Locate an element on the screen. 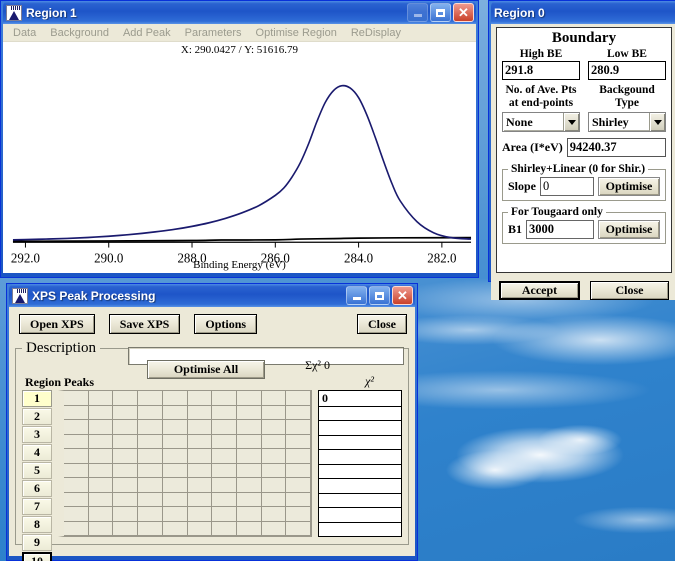 This screenshot has width=675, height=561. chi-squared-cell: 0 is located at coordinates (360, 399).